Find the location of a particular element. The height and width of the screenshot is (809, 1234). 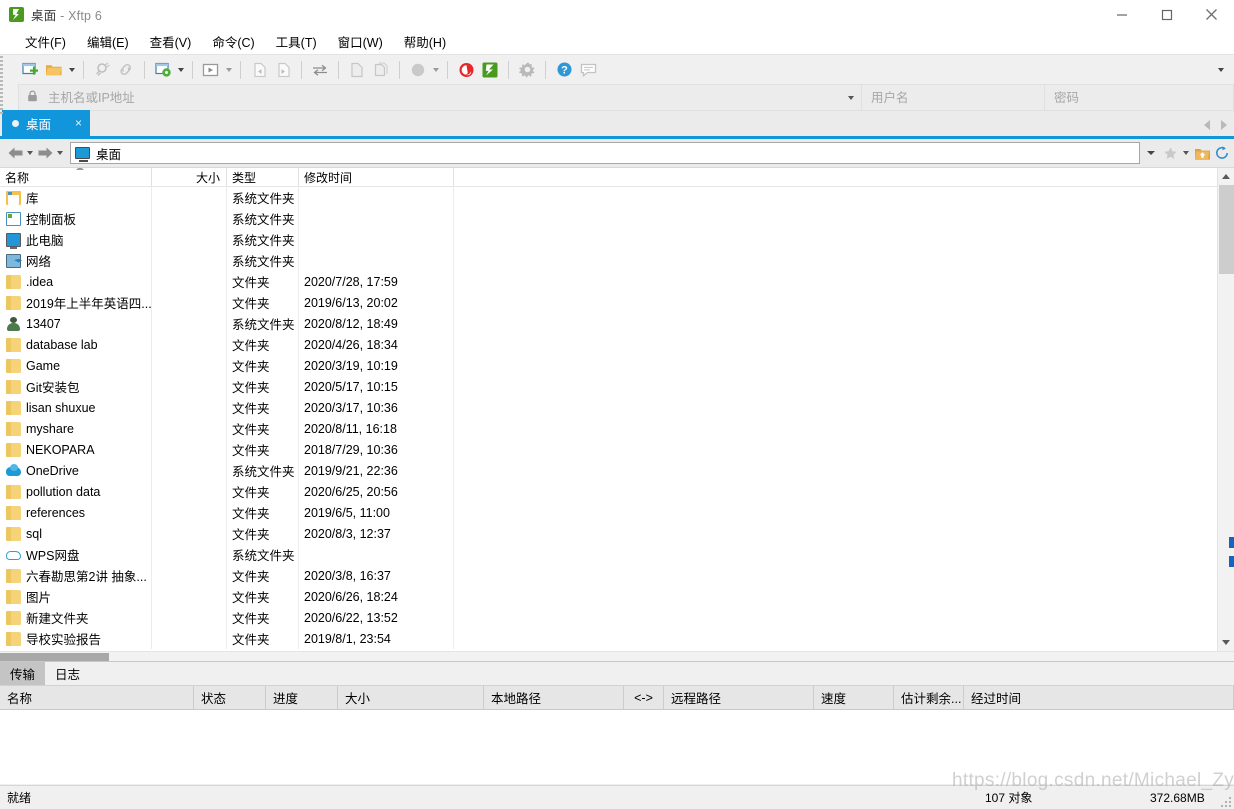

file-name-label: 图片 is located at coordinates (38, 596).